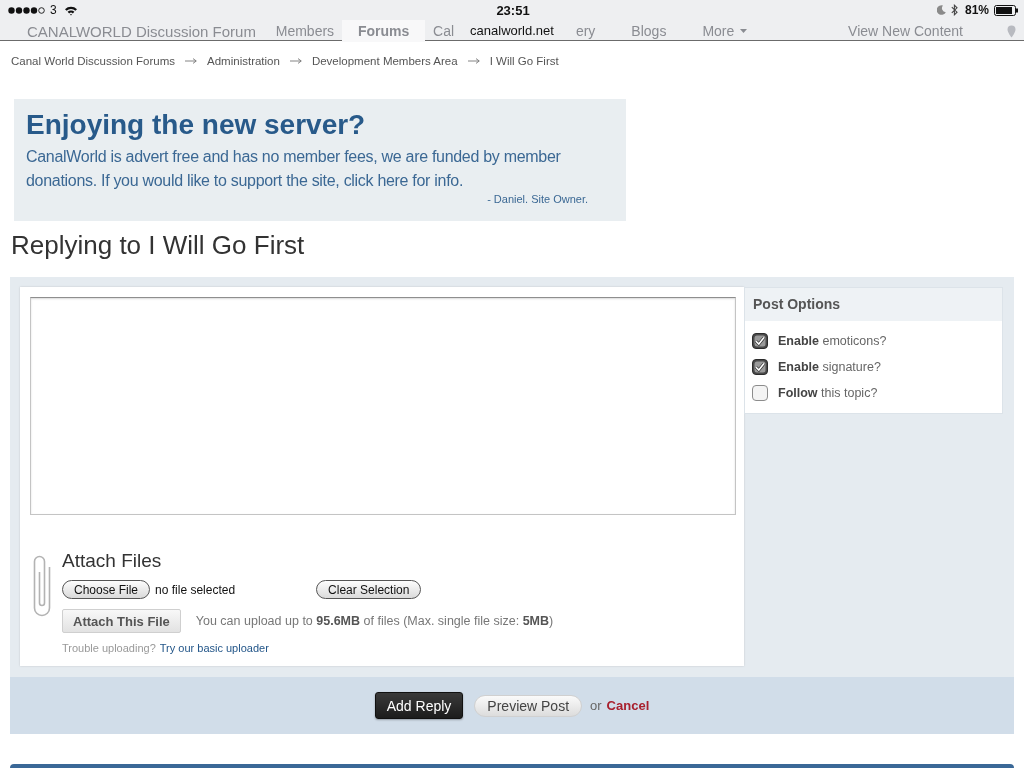 This screenshot has height=768, width=1024. Describe the element at coordinates (196, 125) in the screenshot. I see `banner-title: Enjoying the new server?` at that location.